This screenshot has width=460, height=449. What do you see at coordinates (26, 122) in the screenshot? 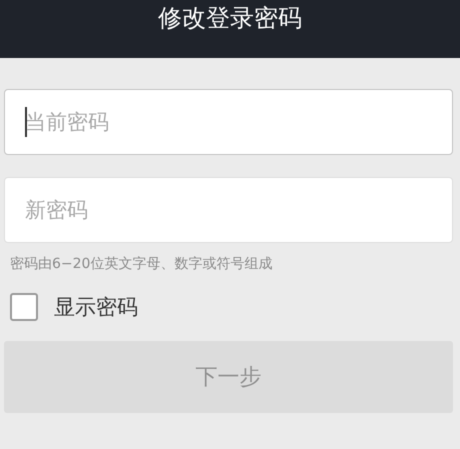
I see `text-cursor` at bounding box center [26, 122].